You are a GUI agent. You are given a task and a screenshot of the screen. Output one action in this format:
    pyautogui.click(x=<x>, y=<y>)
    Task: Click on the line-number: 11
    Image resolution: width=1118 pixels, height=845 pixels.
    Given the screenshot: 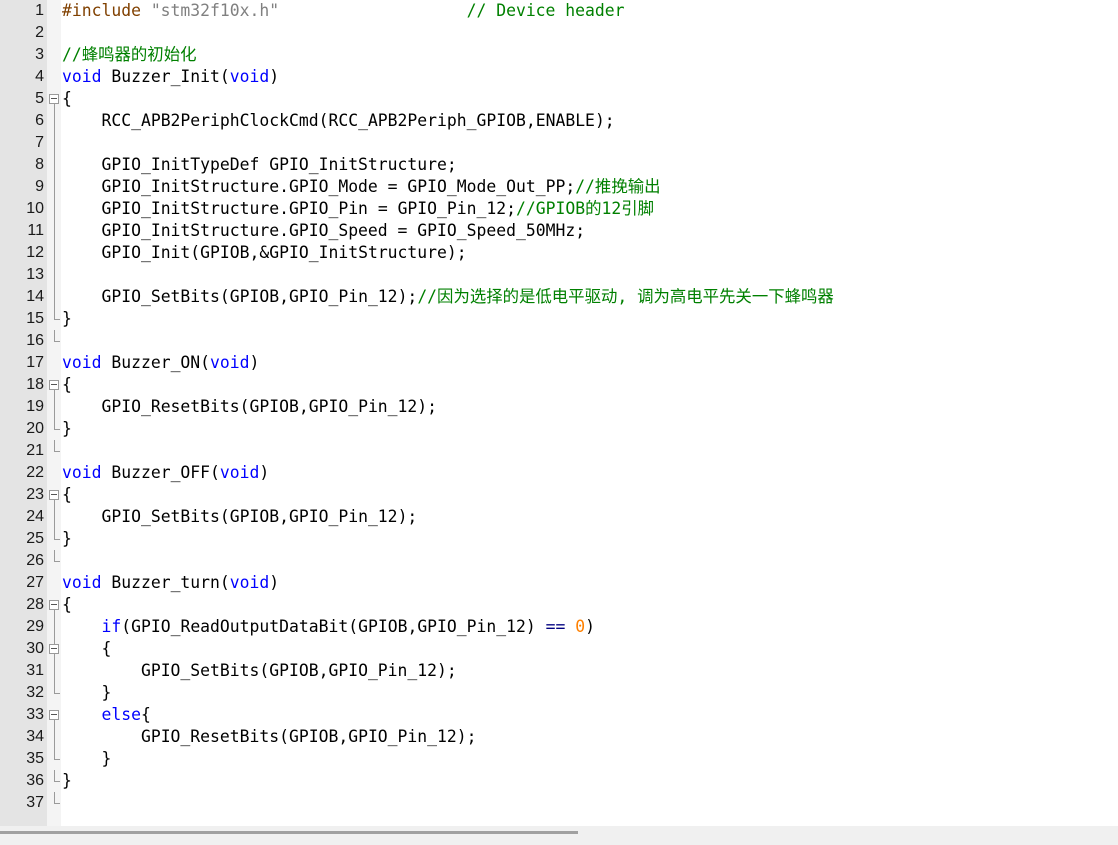 What is the action you would take?
    pyautogui.click(x=35, y=230)
    